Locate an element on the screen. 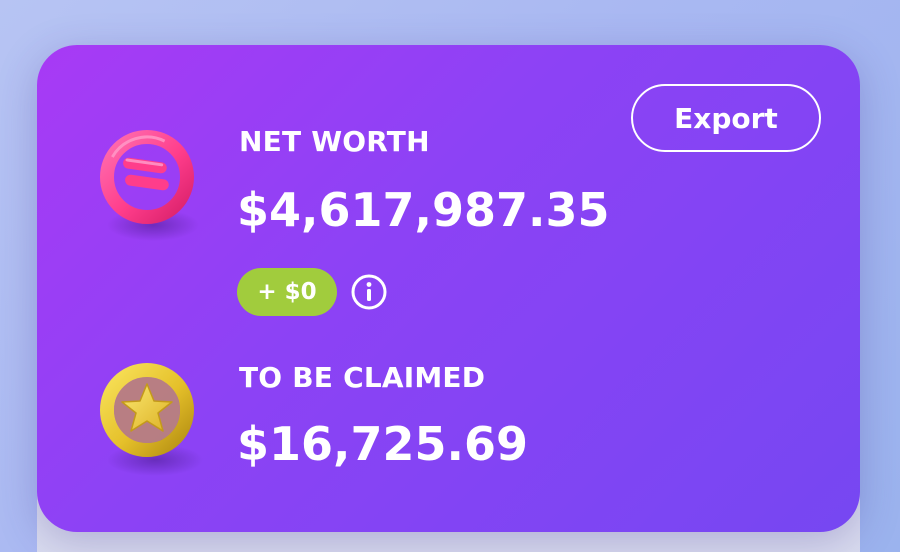  gold-star-coin-icon is located at coordinates (152, 422).